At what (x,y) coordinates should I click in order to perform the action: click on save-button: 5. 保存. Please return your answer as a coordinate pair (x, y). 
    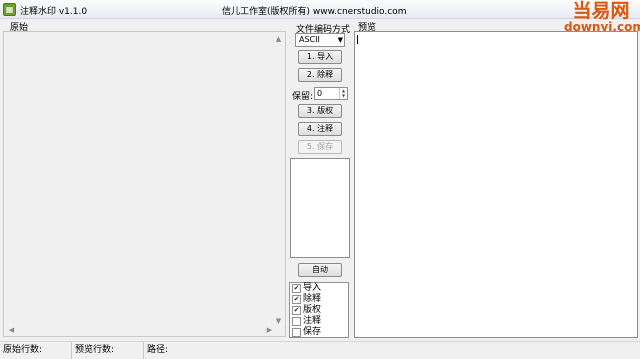
    Looking at the image, I should click on (320, 147).